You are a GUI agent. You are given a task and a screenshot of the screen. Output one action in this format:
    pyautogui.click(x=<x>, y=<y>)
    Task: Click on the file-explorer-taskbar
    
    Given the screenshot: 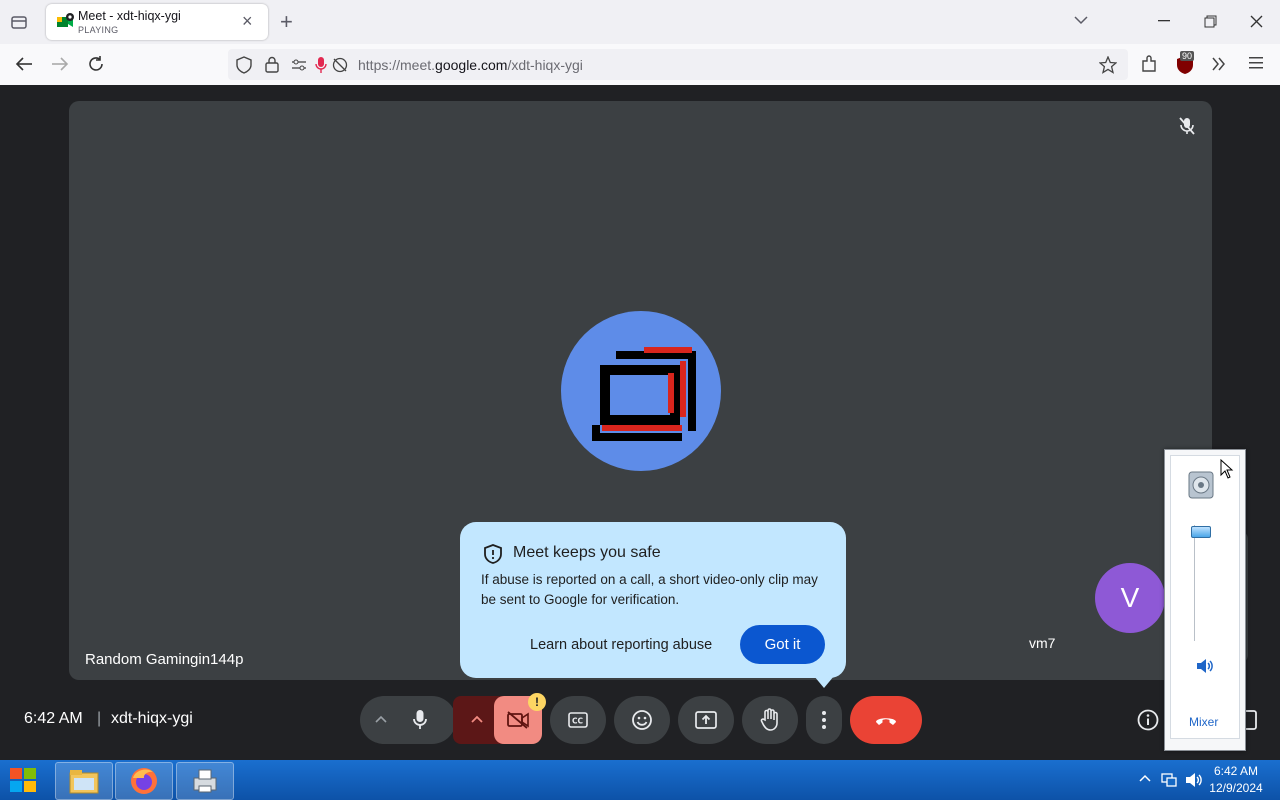 What is the action you would take?
    pyautogui.click(x=84, y=781)
    